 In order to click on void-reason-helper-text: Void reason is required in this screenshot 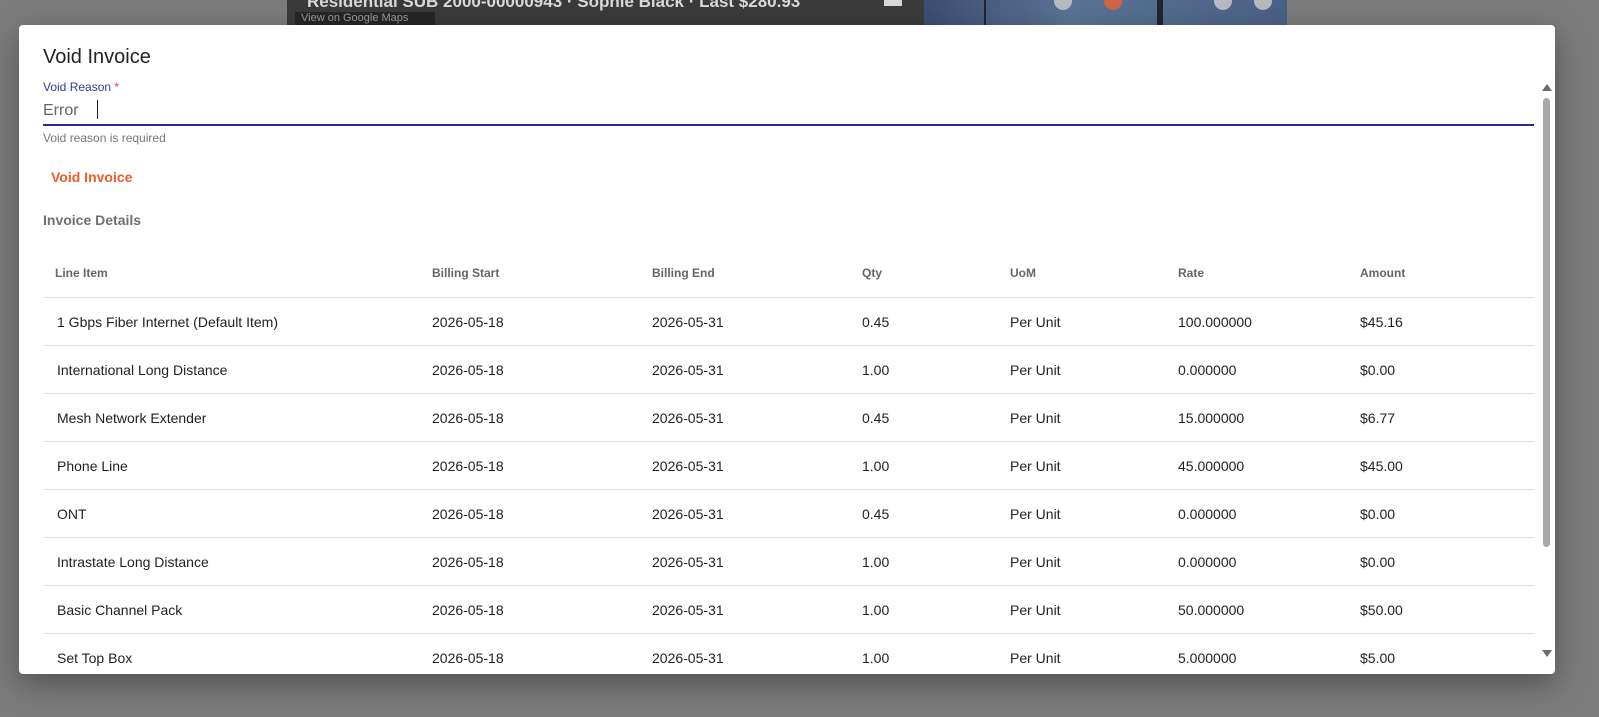, I will do `click(104, 138)`.